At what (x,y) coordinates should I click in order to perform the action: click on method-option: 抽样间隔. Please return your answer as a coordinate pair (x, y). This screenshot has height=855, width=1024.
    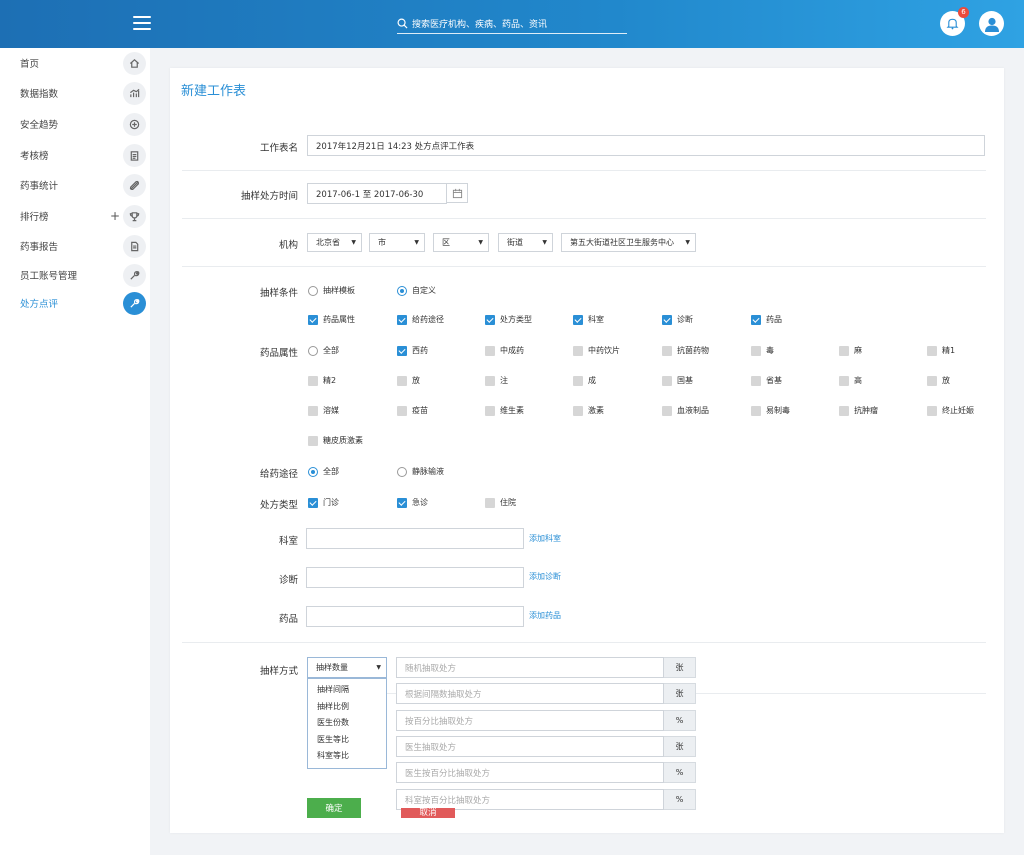
    Looking at the image, I should click on (347, 690).